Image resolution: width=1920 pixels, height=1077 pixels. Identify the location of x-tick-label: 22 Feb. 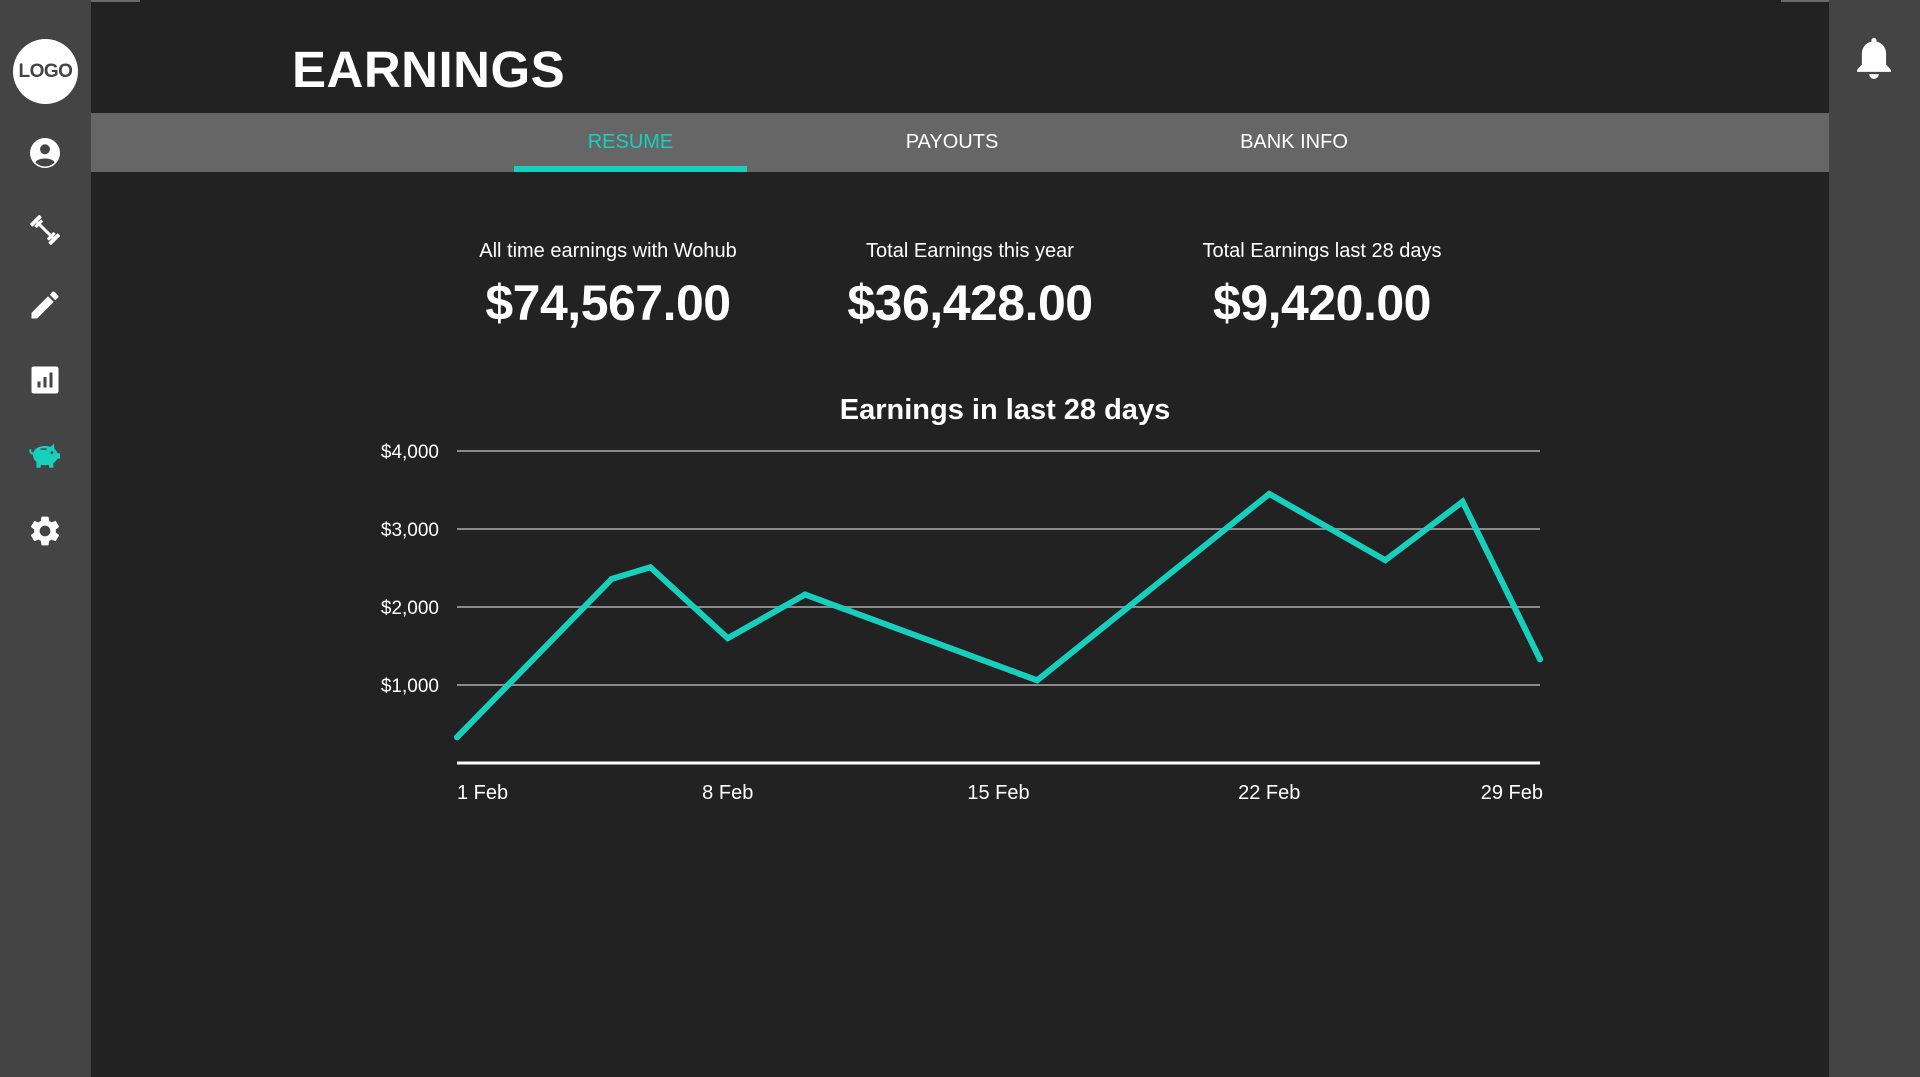
(1269, 793).